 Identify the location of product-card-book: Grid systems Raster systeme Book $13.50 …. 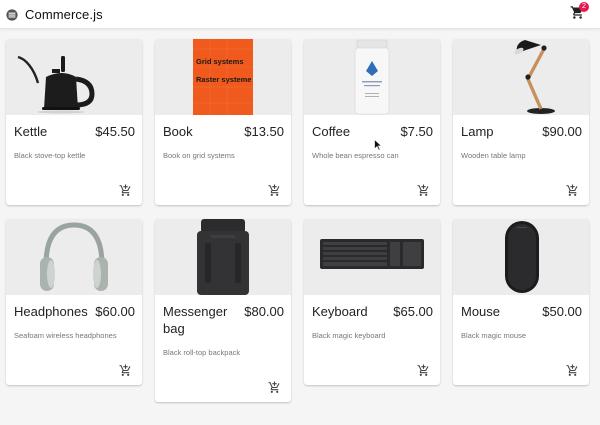
(223, 122).